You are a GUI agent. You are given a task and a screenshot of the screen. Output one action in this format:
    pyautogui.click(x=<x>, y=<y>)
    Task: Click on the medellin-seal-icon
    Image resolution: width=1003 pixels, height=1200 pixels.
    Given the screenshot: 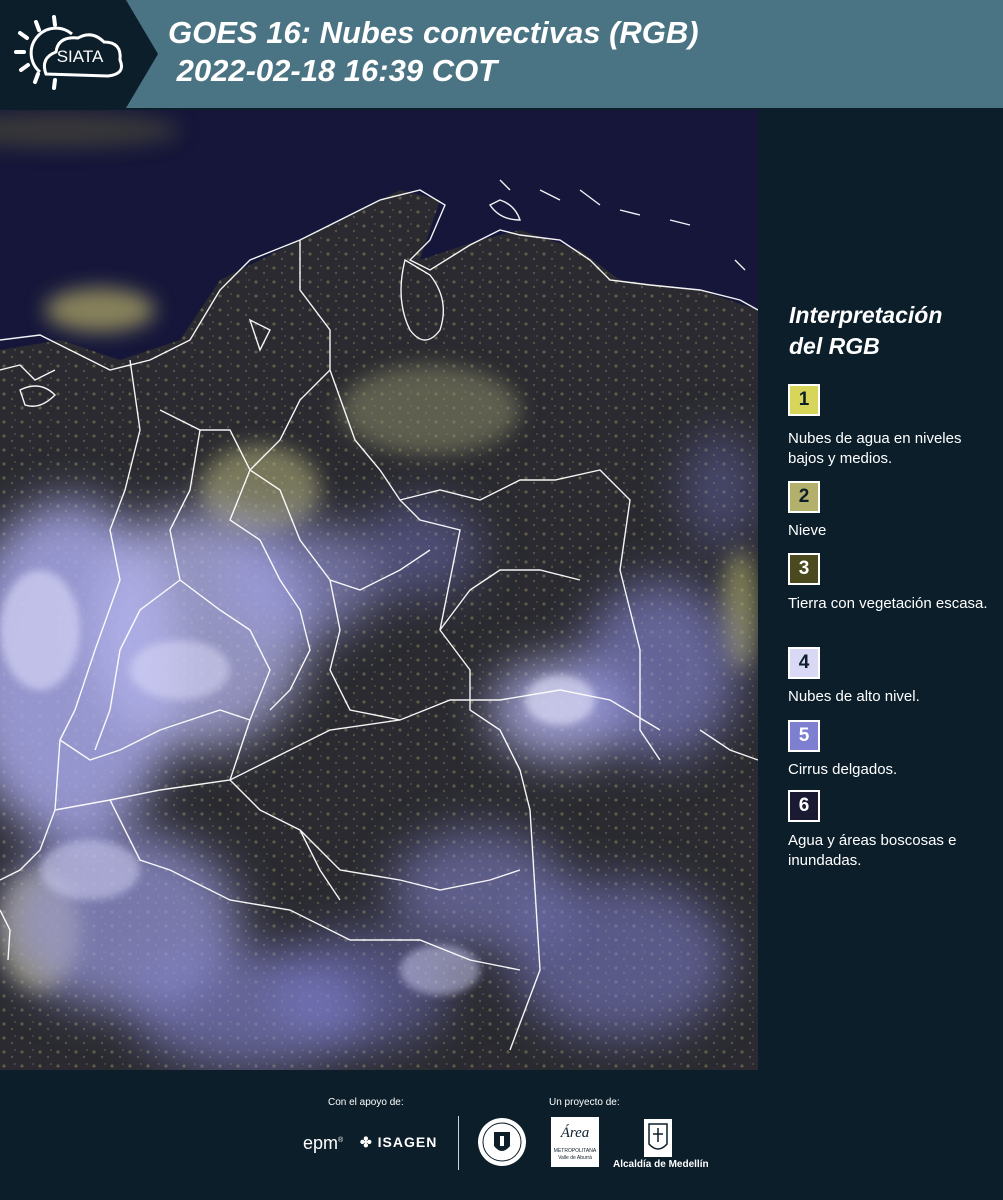 What is the action you would take?
    pyautogui.click(x=502, y=1142)
    